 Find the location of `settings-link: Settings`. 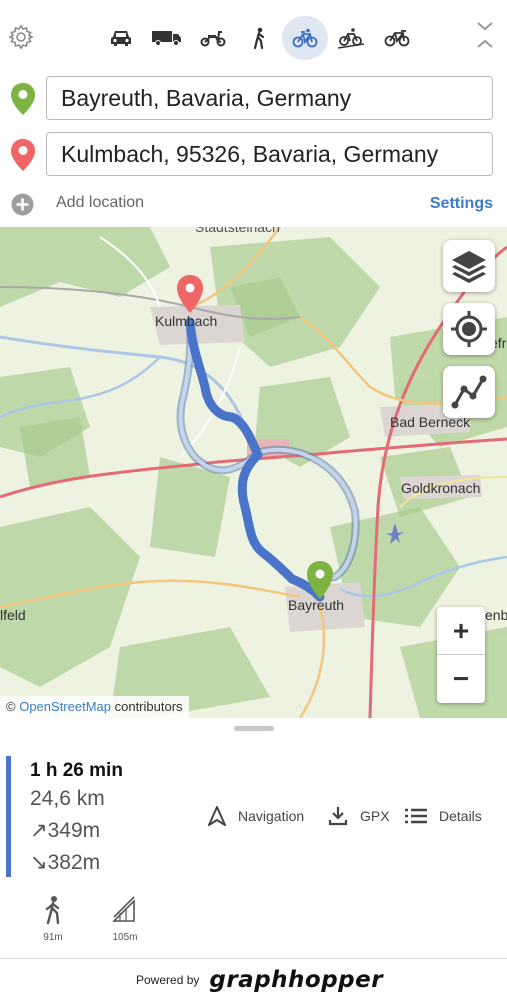

settings-link: Settings is located at coordinates (461, 204).